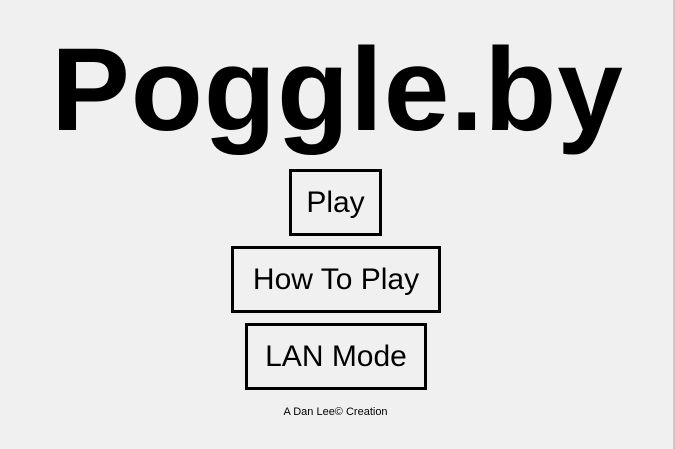  I want to click on how-to-play-button-label: How To Play, so click(336, 279).